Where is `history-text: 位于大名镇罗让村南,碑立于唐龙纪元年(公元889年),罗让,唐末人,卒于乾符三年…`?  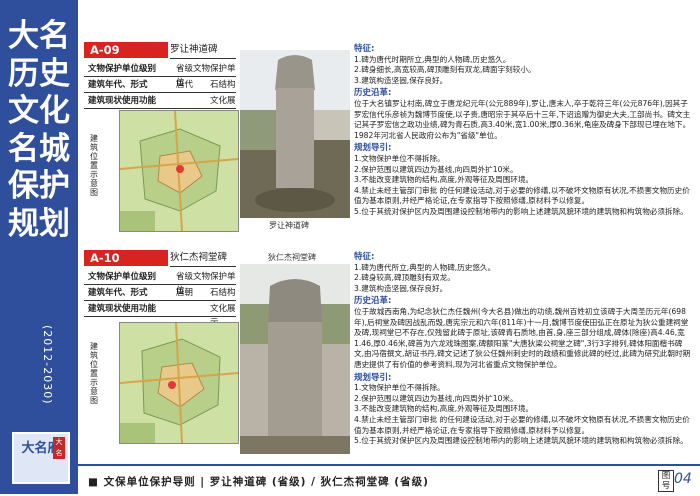 history-text: 位于大名镇罗让村南,碑立于唐龙纪元年(公元889年),罗让,唐末人,卒于乾符三年… is located at coordinates (522, 119).